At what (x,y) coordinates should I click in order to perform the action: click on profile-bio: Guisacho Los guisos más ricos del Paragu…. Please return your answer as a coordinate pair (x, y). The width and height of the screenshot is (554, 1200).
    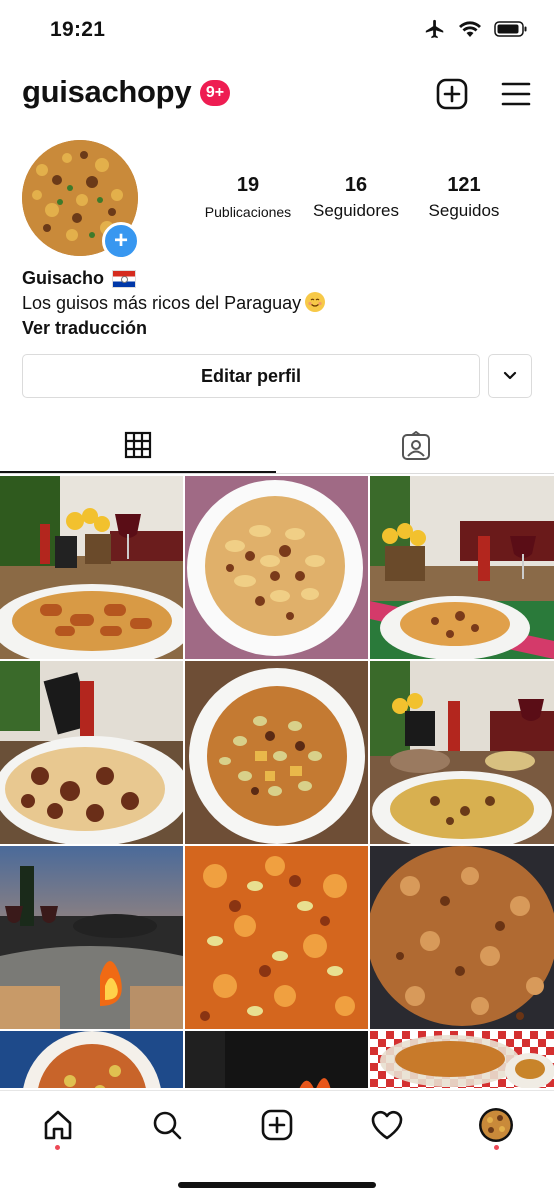
    Looking at the image, I should click on (277, 303).